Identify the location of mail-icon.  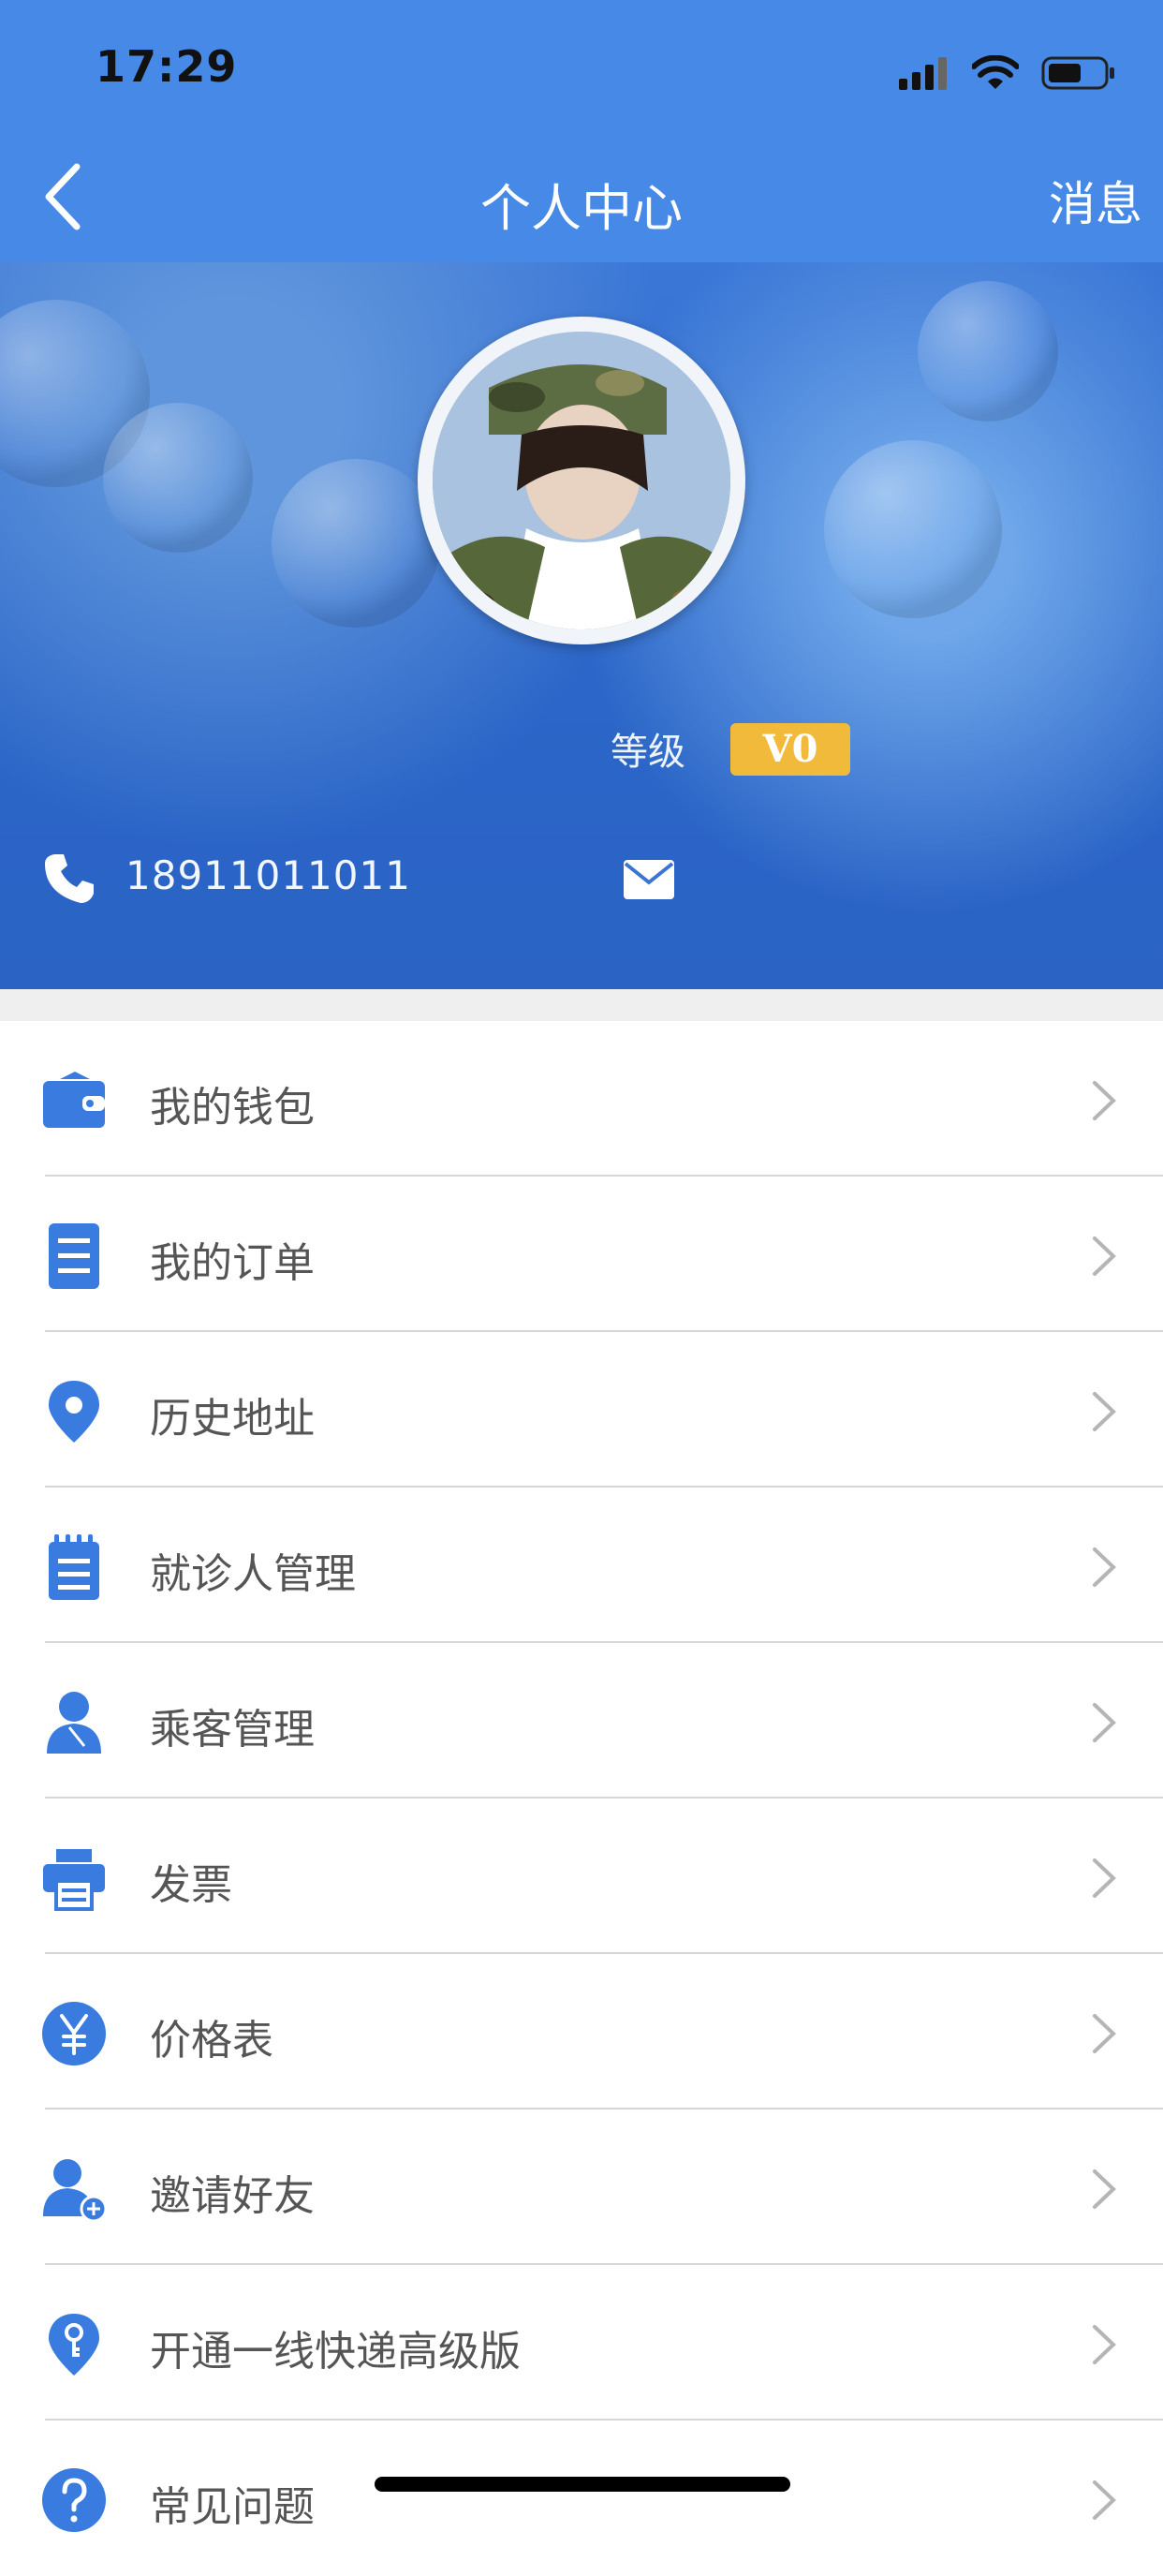
(649, 879).